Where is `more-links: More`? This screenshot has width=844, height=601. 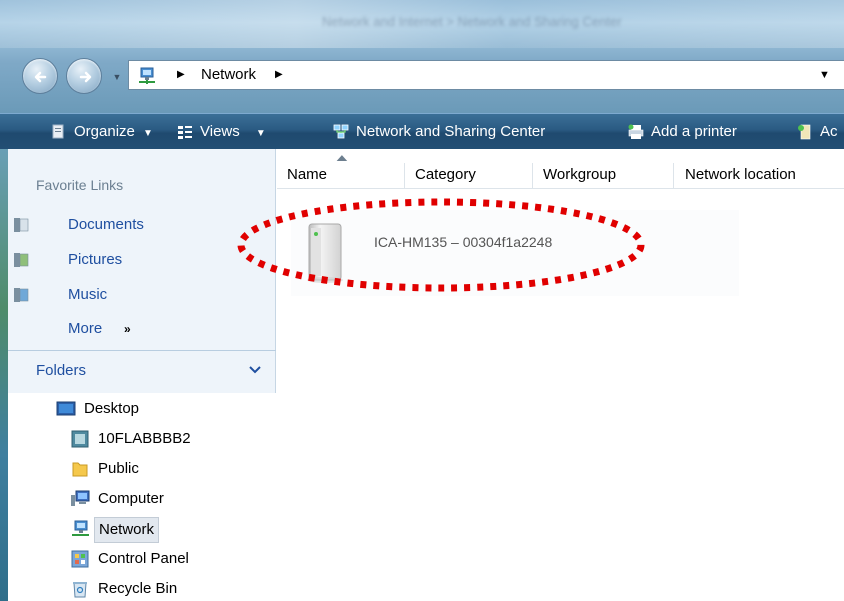 more-links: More is located at coordinates (85, 328).